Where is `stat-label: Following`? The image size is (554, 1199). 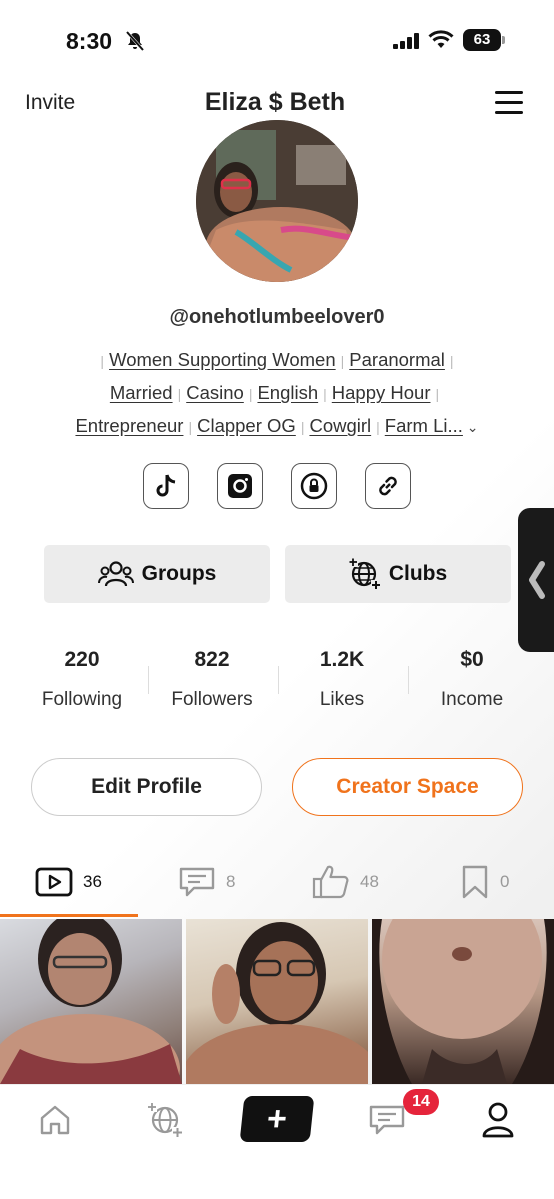 stat-label: Following is located at coordinates (82, 699).